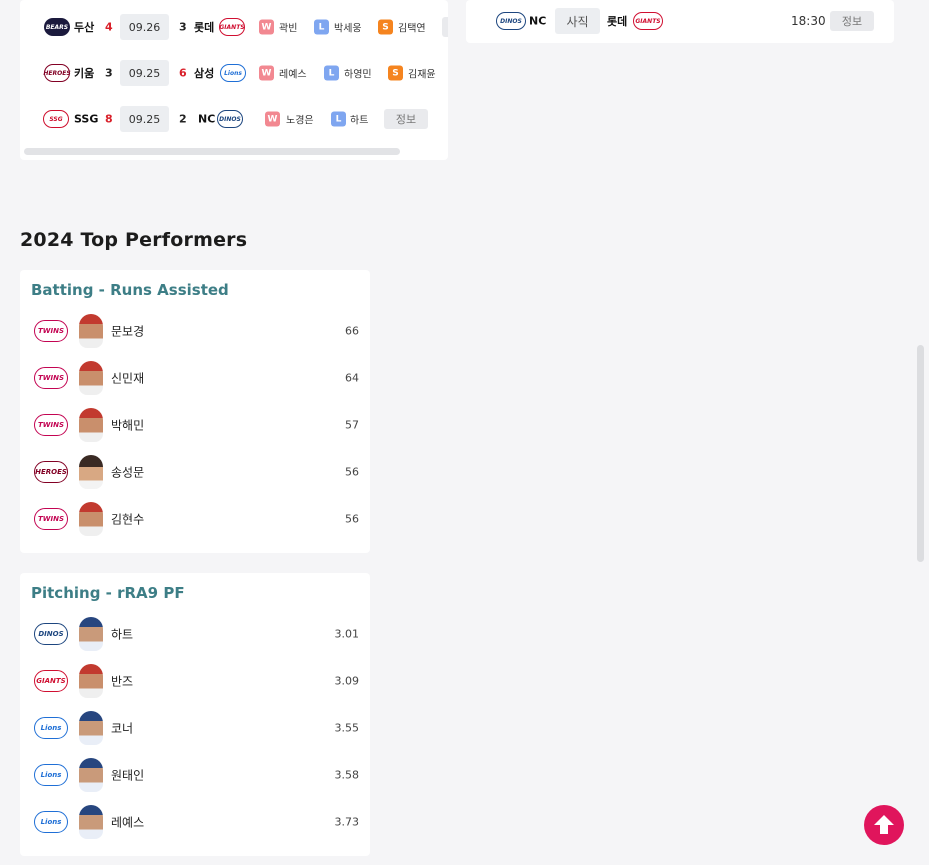 This screenshot has height=865, width=929. I want to click on horizontal-scrollbar, so click(212, 151).